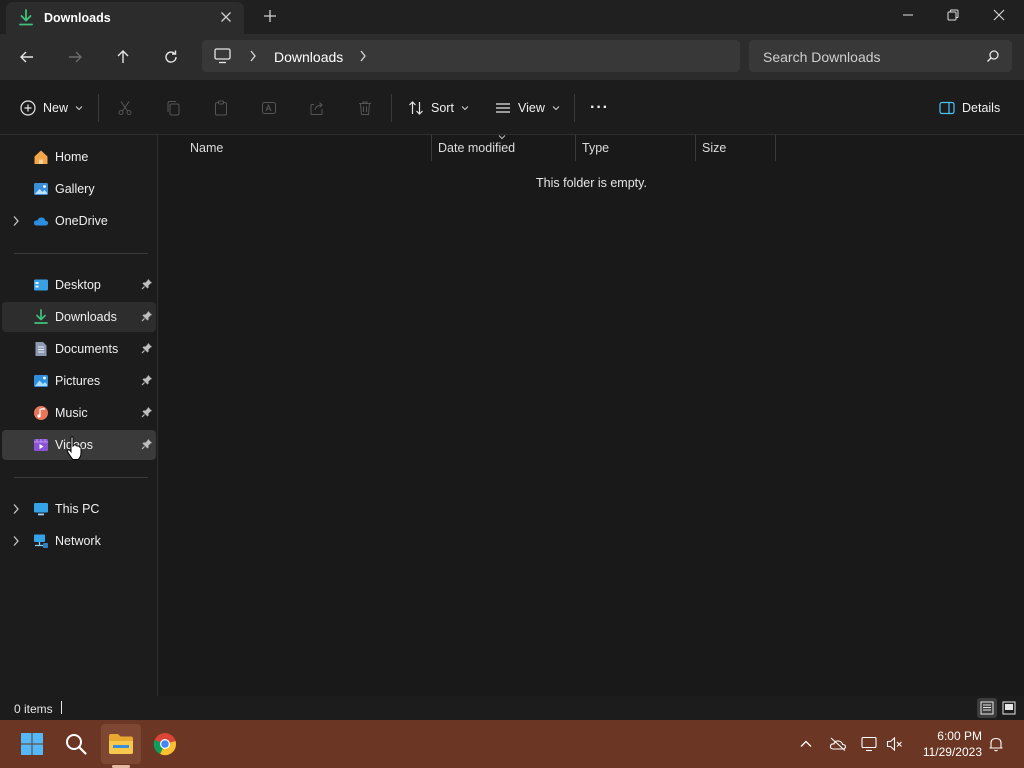 This screenshot has width=1024, height=768. Describe the element at coordinates (77, 18) in the screenshot. I see `tab-title: Downloads` at that location.